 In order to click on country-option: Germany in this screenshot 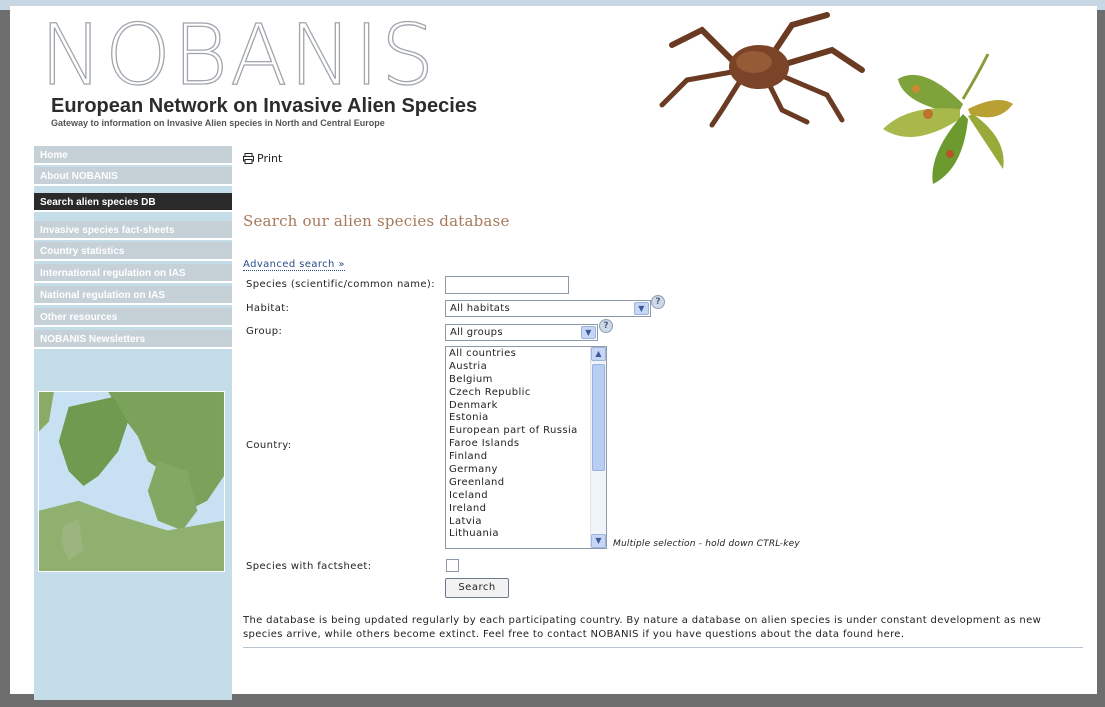, I will do `click(526, 469)`.